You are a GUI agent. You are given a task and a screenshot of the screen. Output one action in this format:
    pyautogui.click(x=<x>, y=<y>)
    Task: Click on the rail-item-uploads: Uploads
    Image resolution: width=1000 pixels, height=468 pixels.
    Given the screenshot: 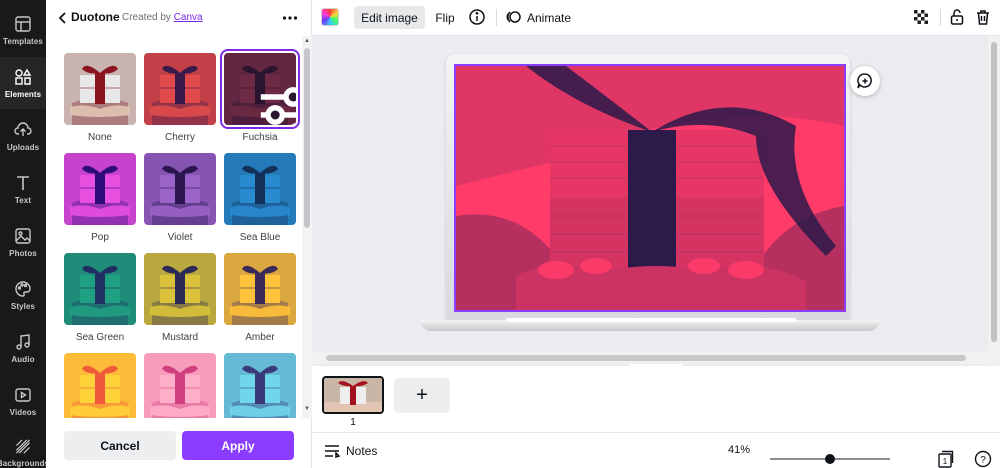 What is the action you would take?
    pyautogui.click(x=23, y=136)
    